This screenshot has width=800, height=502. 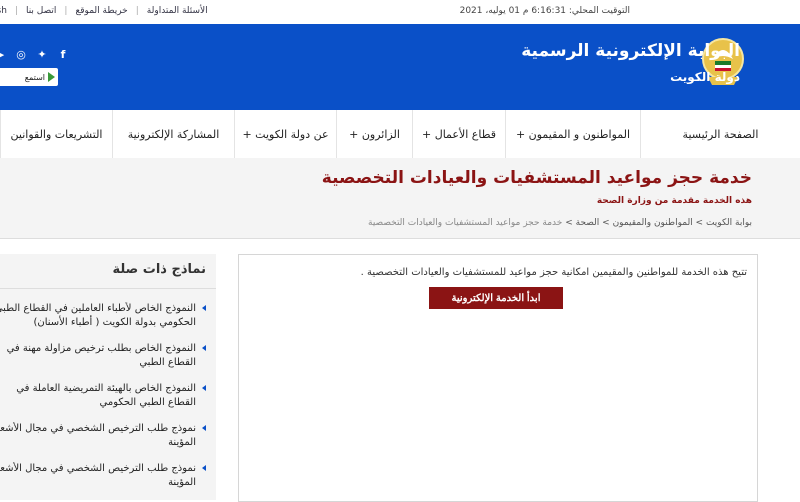 I want to click on nav-about-kuwait: عن دولة الكويت +, so click(x=285, y=134).